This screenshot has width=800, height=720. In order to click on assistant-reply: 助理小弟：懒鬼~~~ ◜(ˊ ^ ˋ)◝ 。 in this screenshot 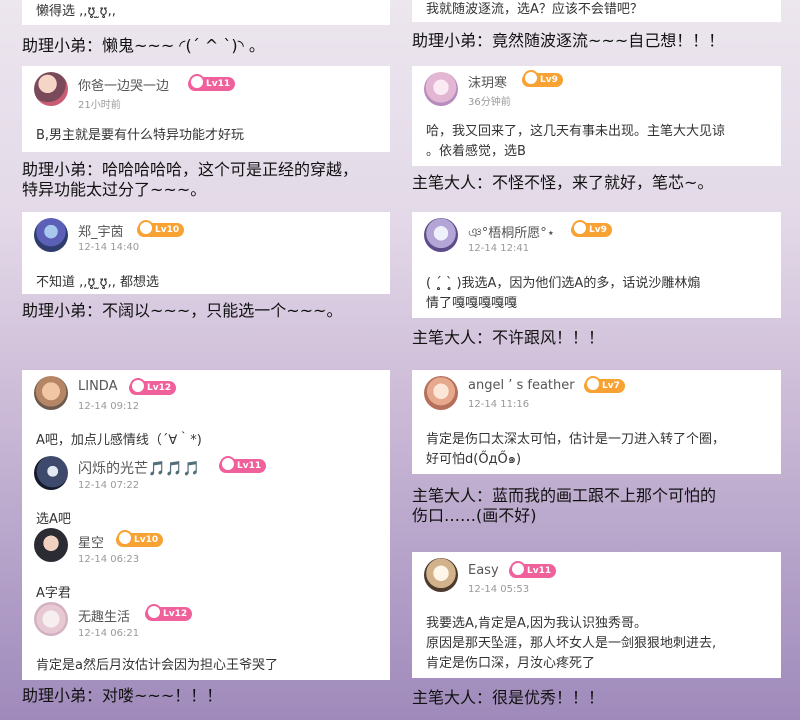, I will do `click(143, 45)`.